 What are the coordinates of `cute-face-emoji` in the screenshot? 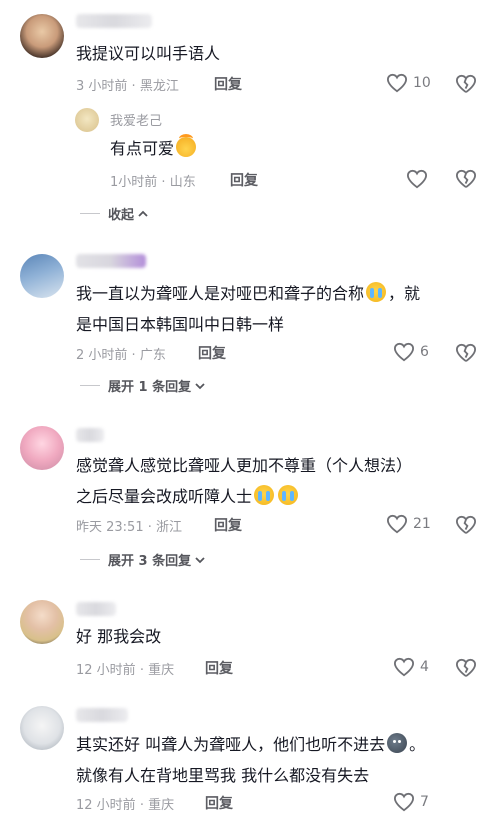 It's located at (186, 145).